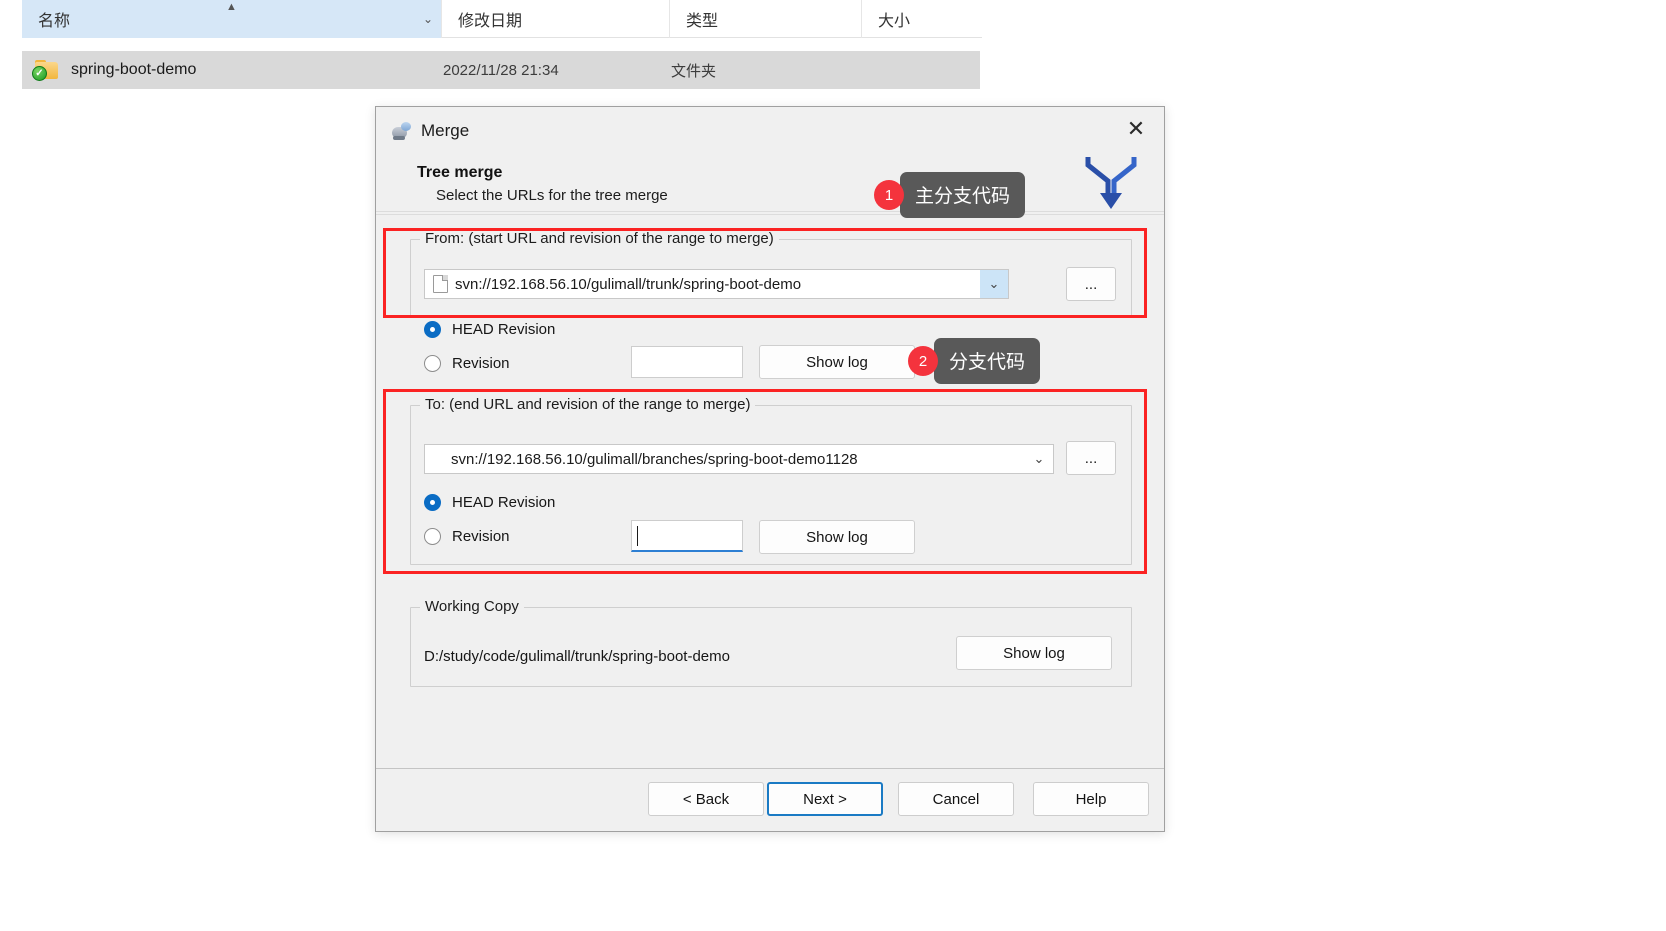 This screenshot has height=931, width=1666. What do you see at coordinates (556, 19) in the screenshot?
I see `column-header-modified: 修改日期` at bounding box center [556, 19].